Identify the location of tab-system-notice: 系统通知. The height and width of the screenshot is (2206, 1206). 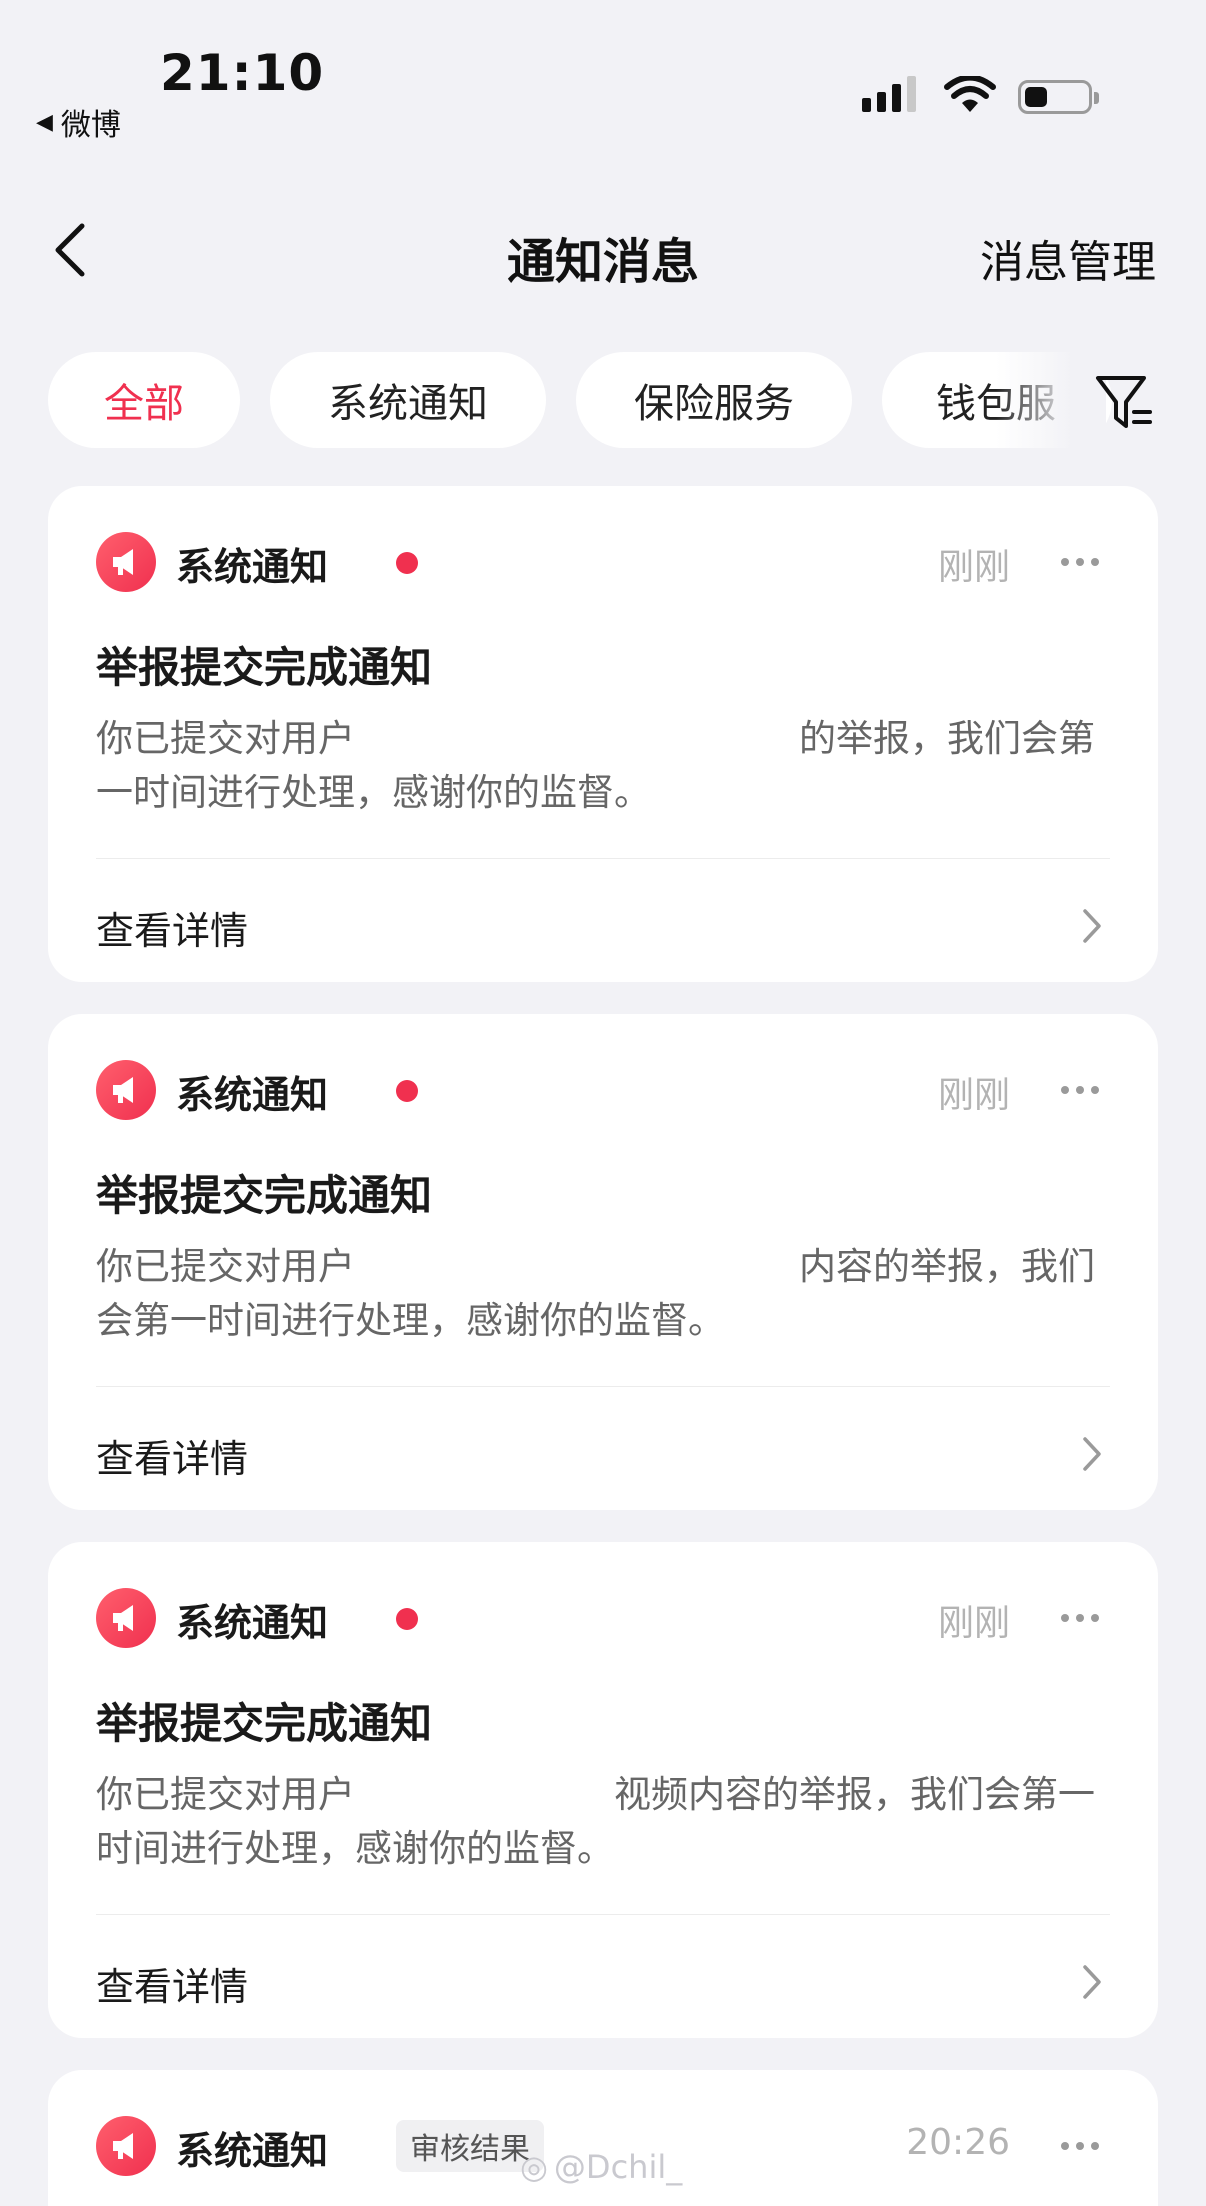
(408, 400).